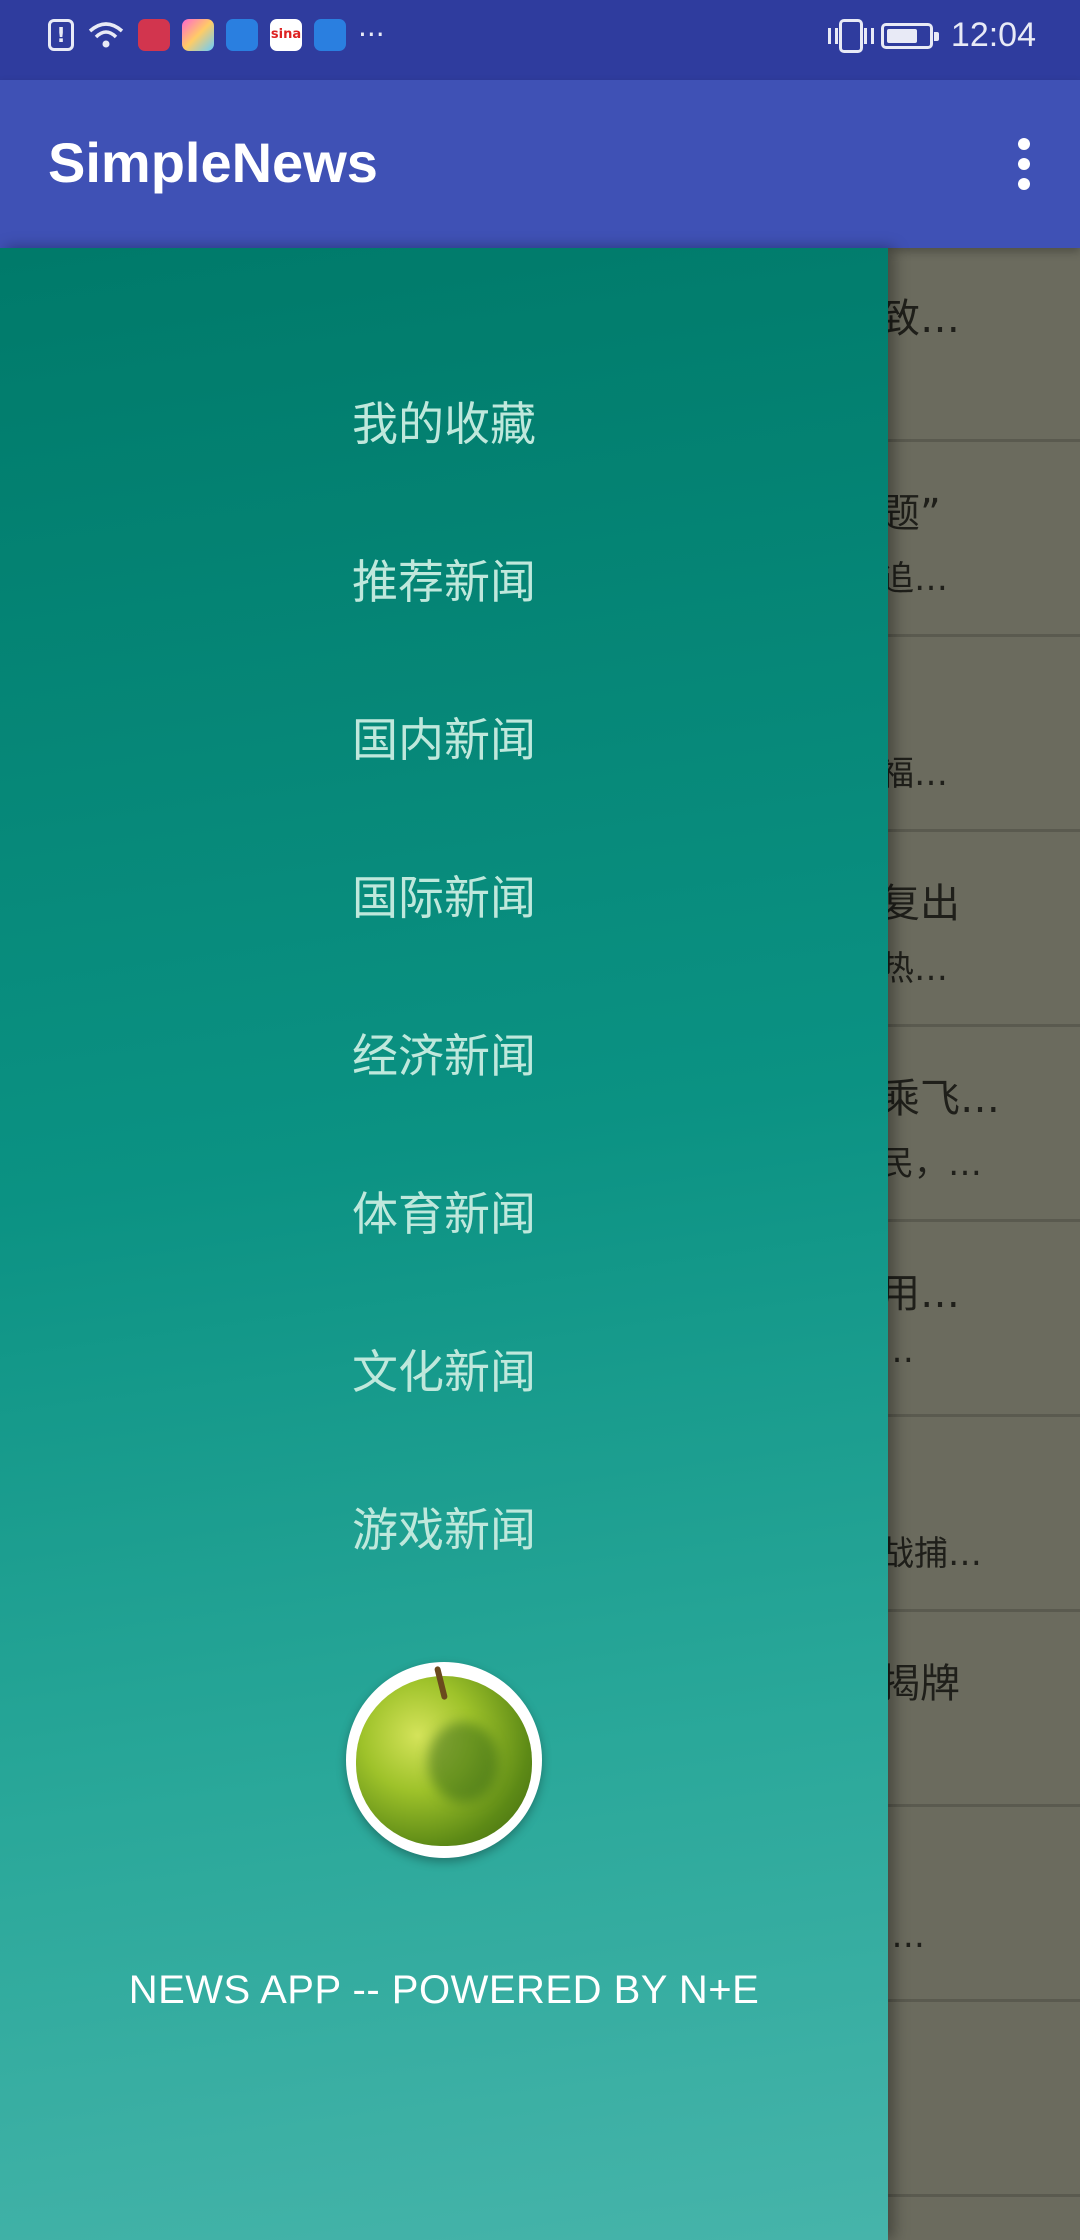 This screenshot has height=2240, width=1080. Describe the element at coordinates (444, 1415) in the screenshot. I see `drawer-item: 文化新闻` at that location.